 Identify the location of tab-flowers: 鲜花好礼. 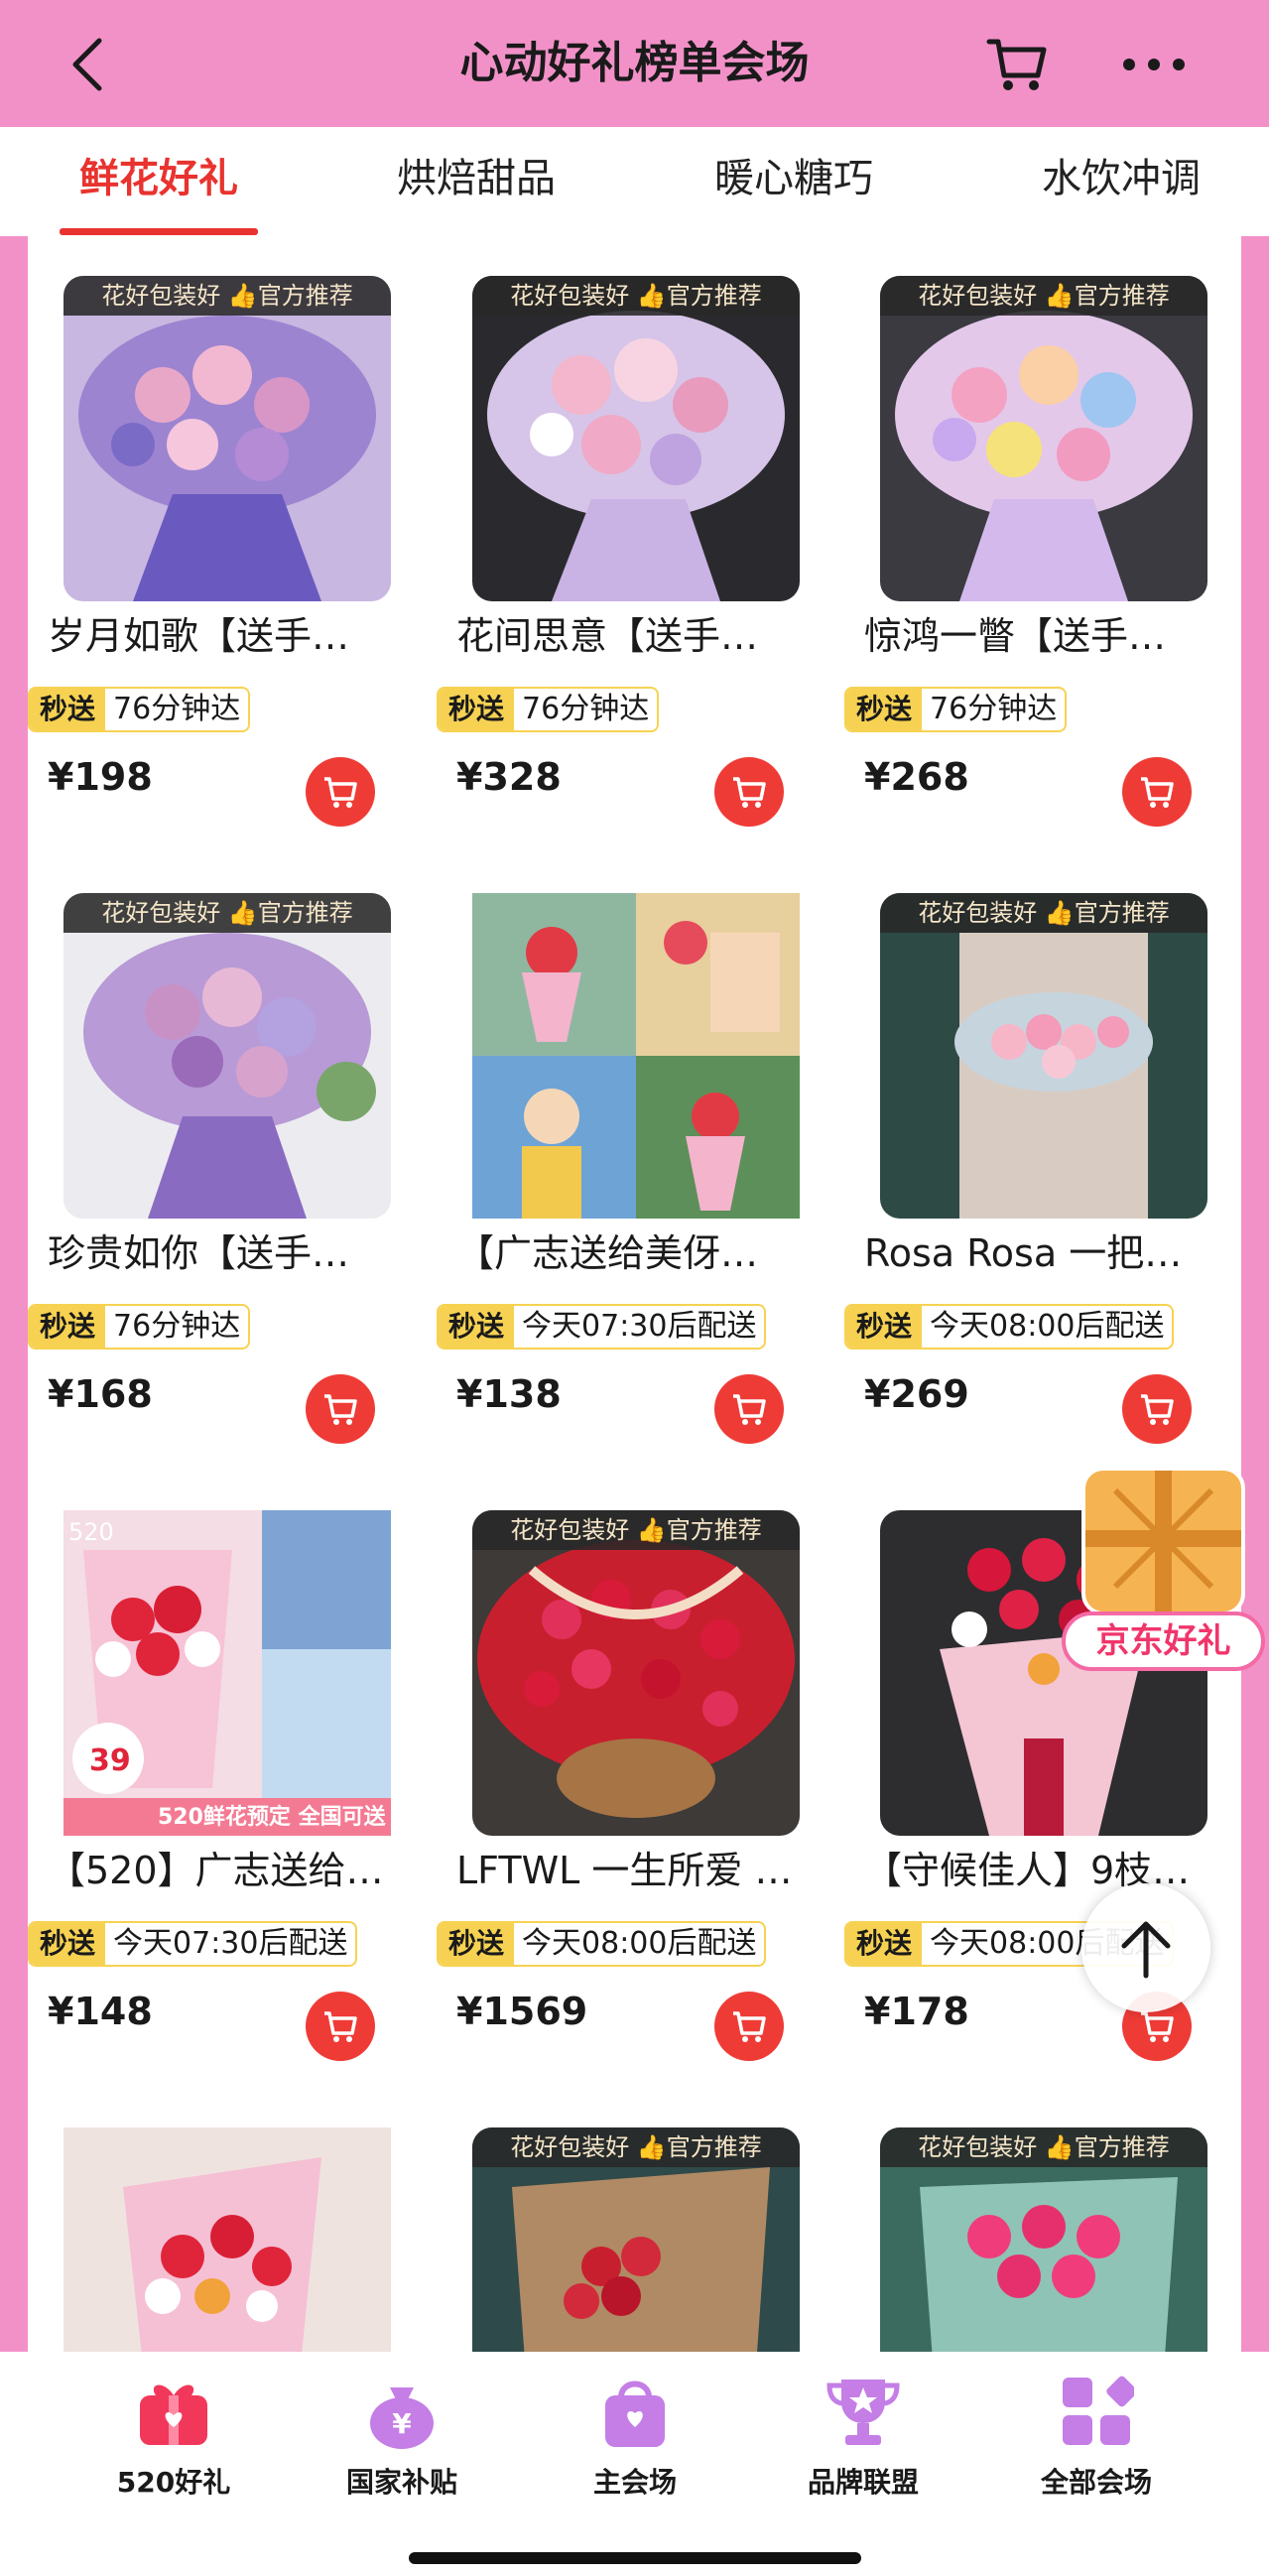
(159, 182).